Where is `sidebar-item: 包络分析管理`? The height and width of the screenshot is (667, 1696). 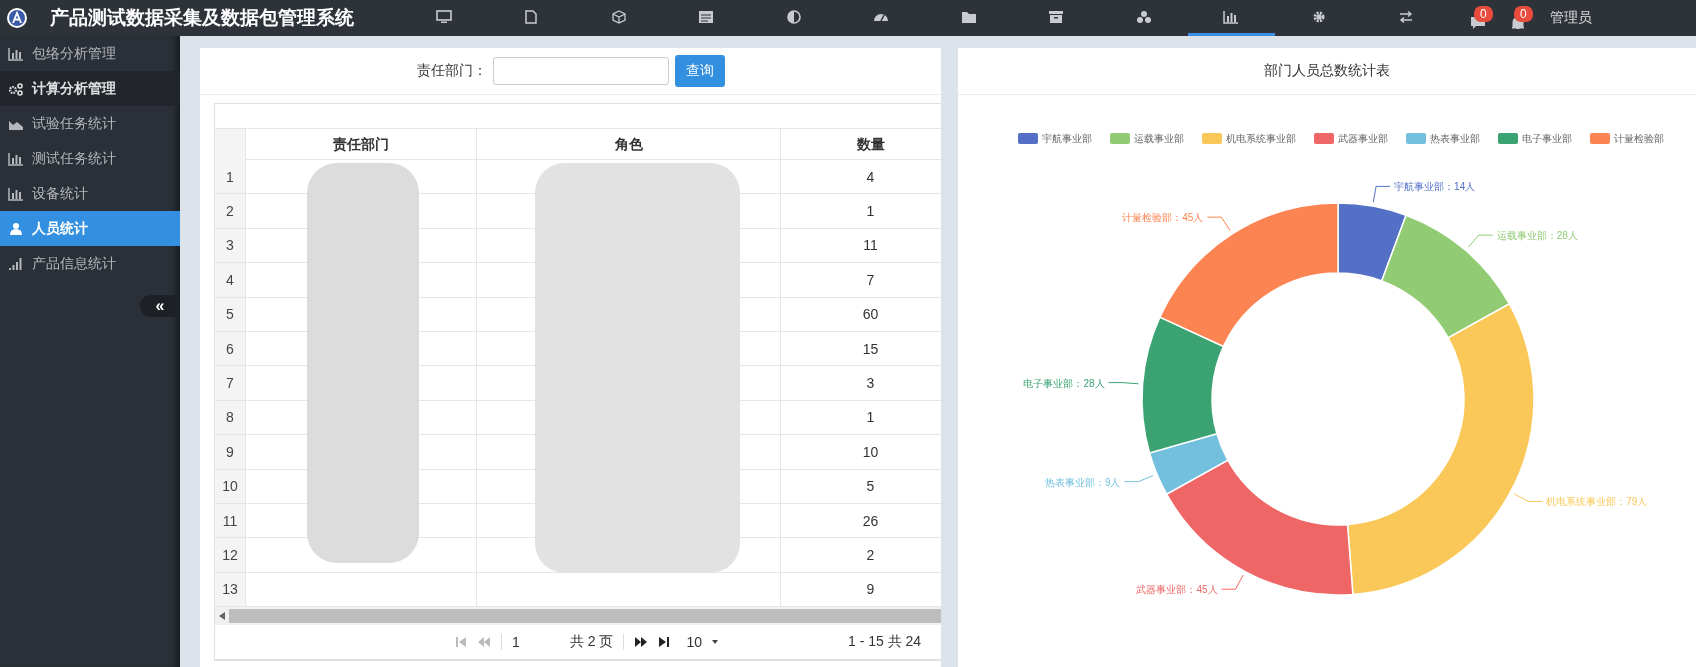 sidebar-item: 包络分析管理 is located at coordinates (90, 53).